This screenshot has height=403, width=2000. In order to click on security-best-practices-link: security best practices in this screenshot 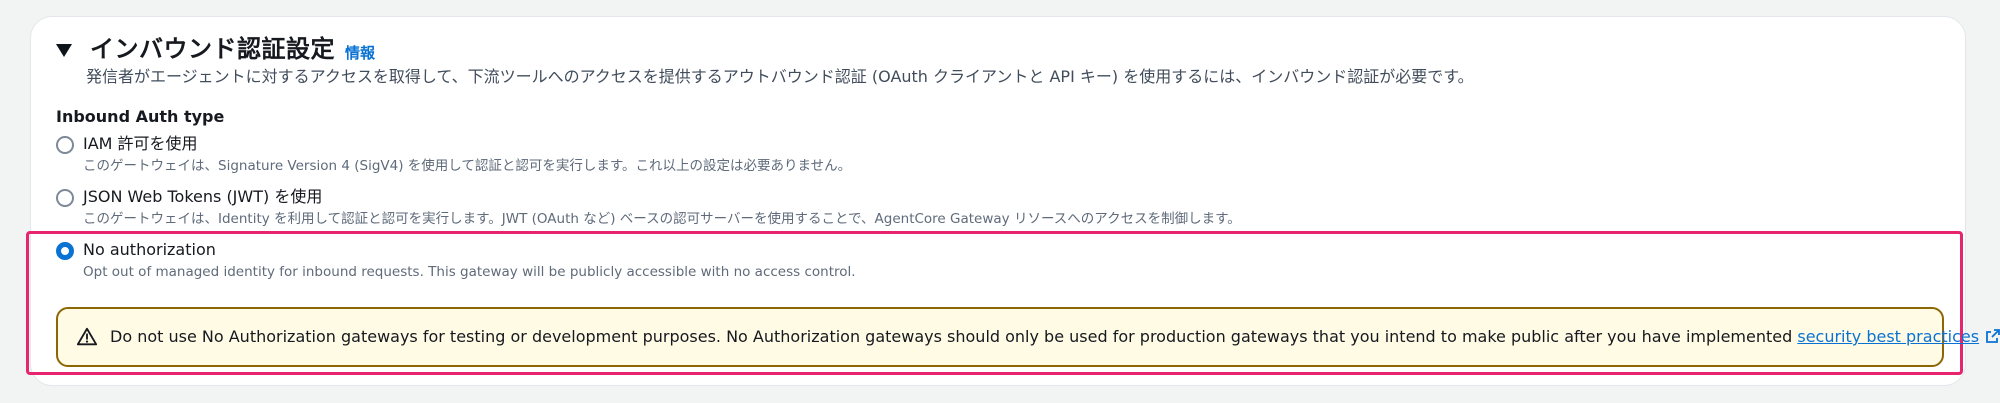, I will do `click(1898, 336)`.